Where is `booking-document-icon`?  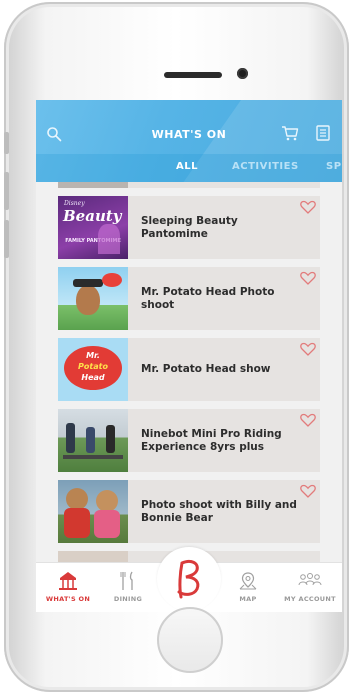 booking-document-icon is located at coordinates (323, 133).